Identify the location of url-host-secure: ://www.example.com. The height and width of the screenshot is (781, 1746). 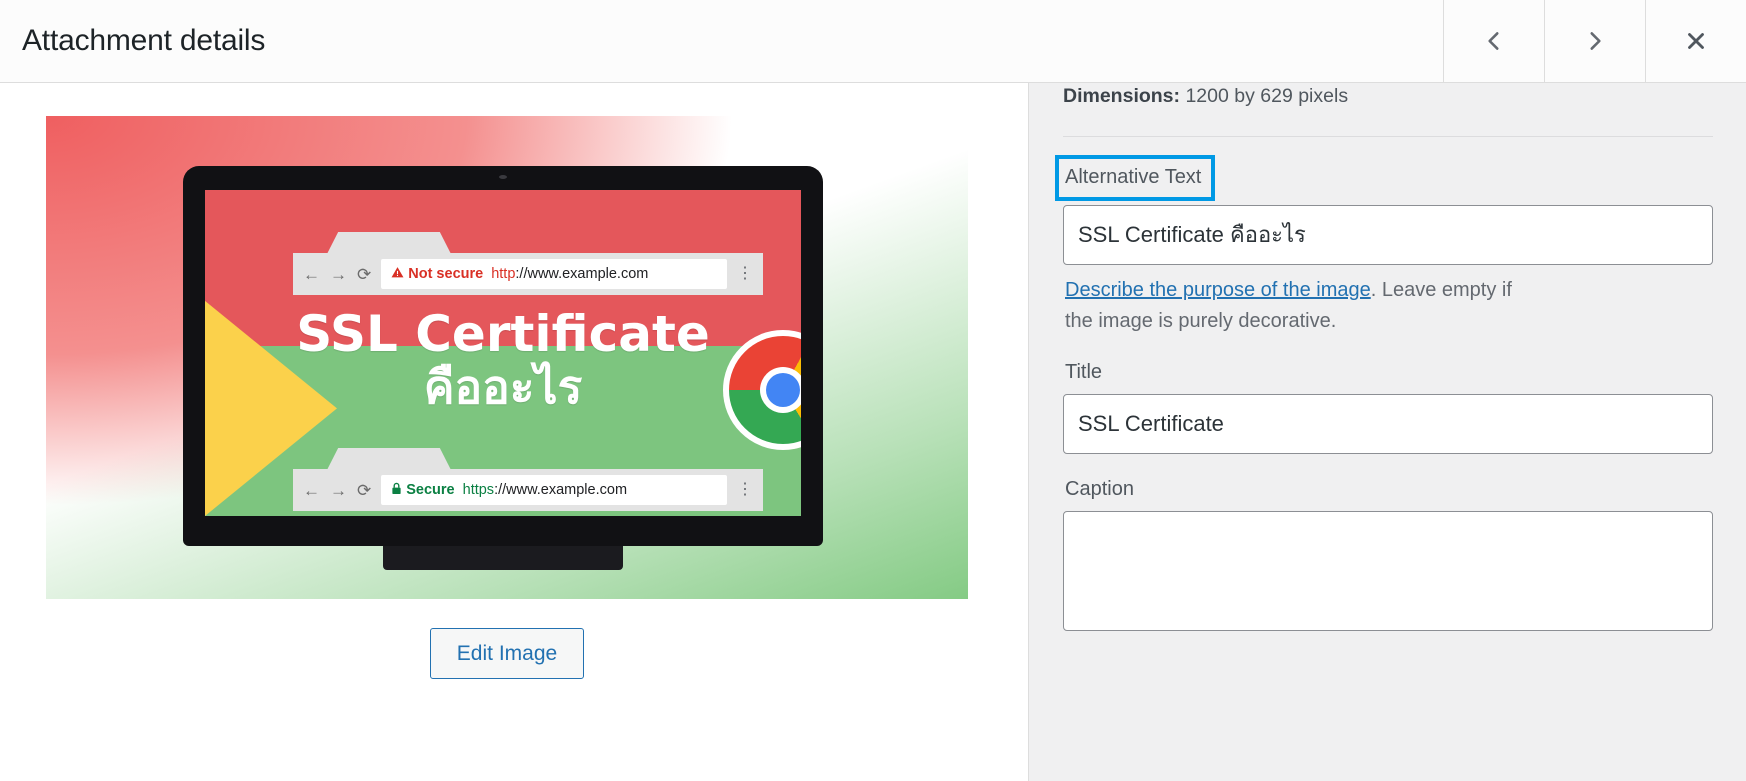
(561, 490).